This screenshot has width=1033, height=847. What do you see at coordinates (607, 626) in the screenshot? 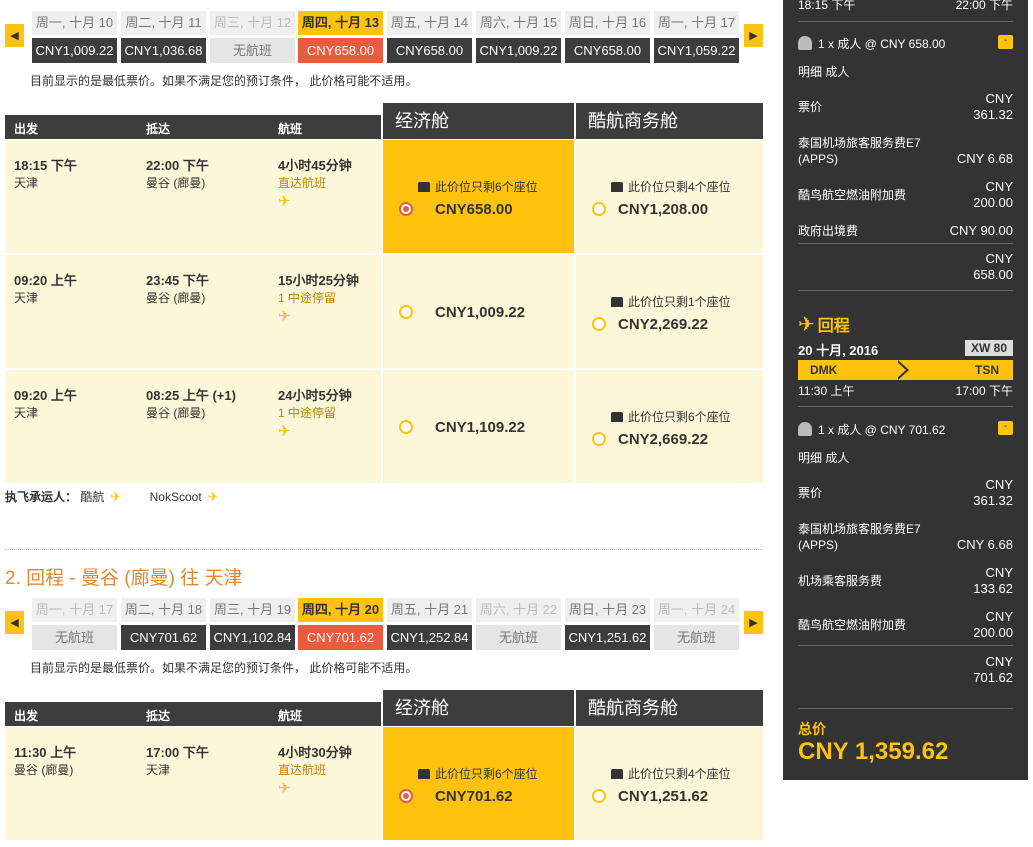
I see `date-cell: 周日, 十月 23 CNY1,251.62` at bounding box center [607, 626].